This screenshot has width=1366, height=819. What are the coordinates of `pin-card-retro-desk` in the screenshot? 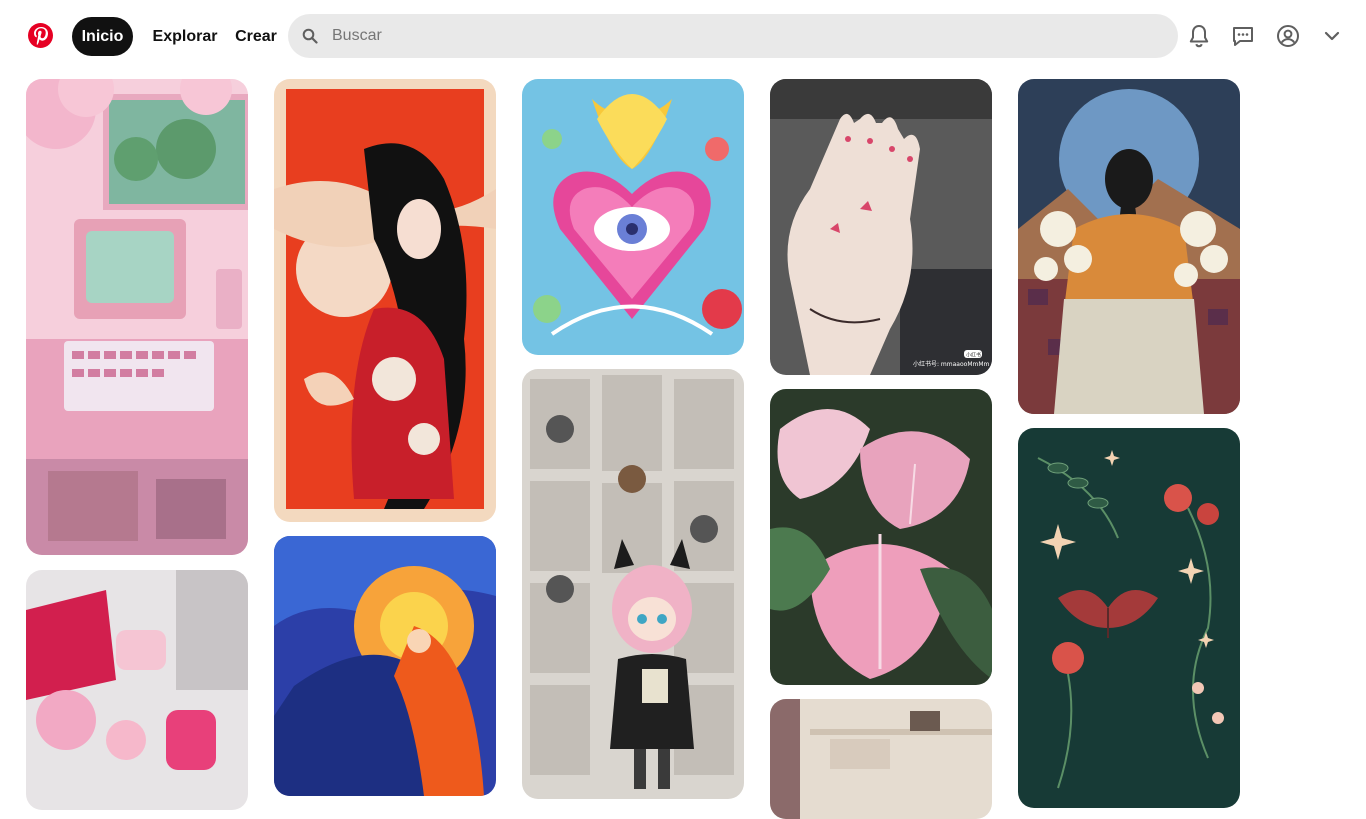 It's located at (137, 317).